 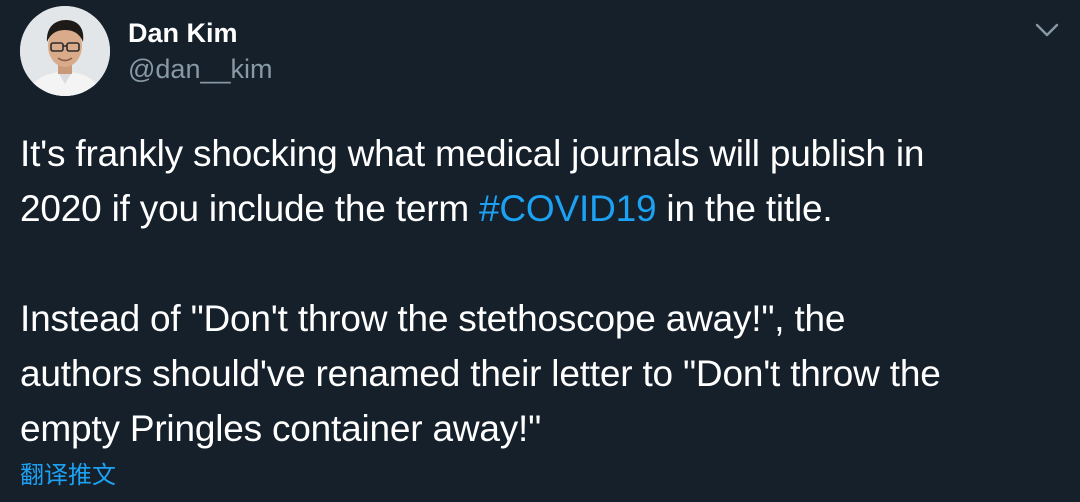 What do you see at coordinates (250, 208) in the screenshot?
I see `tweet-text-fragment: 2020 if you include the term` at bounding box center [250, 208].